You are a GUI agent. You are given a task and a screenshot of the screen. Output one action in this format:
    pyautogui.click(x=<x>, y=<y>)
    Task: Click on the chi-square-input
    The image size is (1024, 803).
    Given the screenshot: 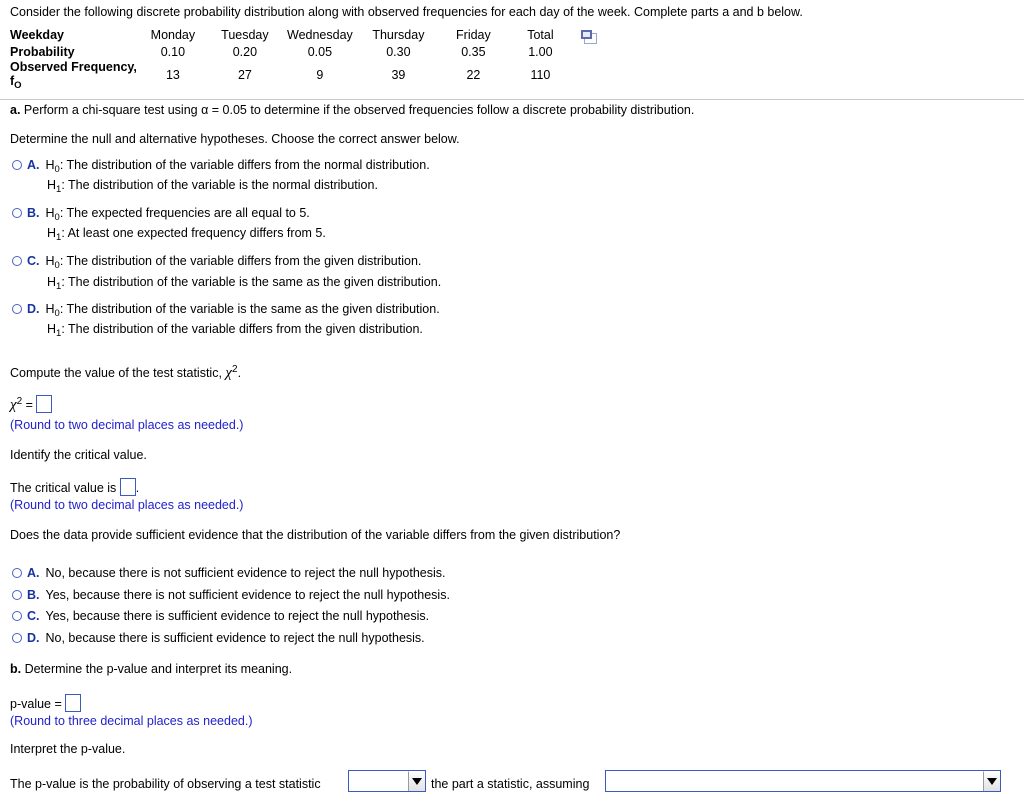 What is the action you would take?
    pyautogui.click(x=44, y=404)
    